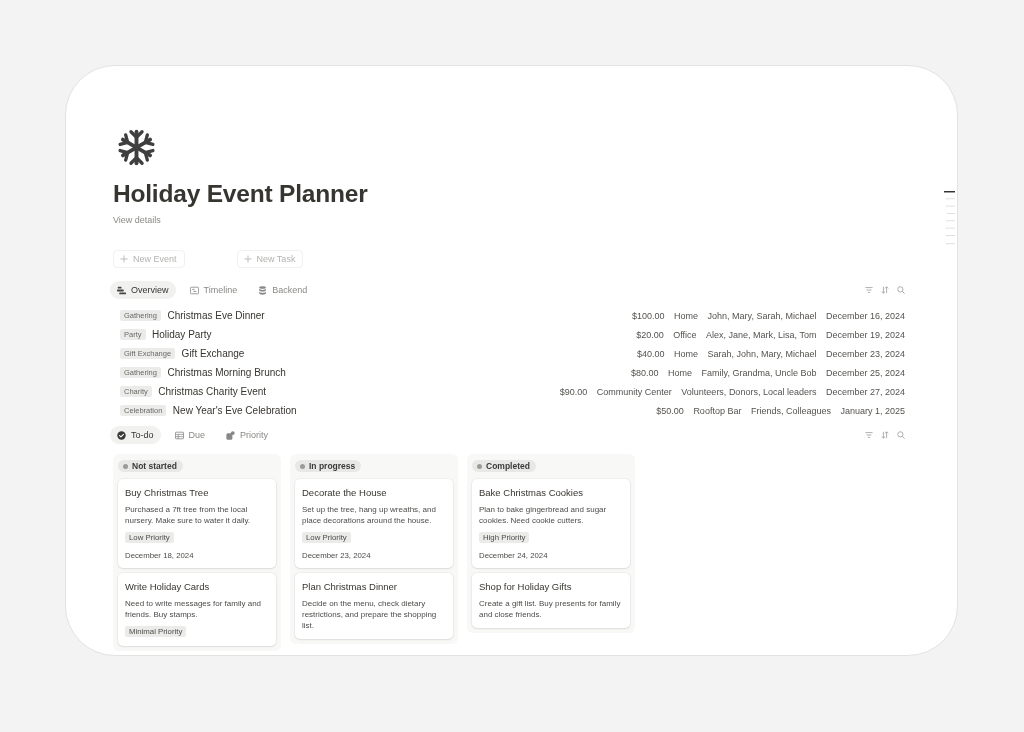 The image size is (1024, 732). I want to click on date-text: December 23, 2024, so click(865, 353).